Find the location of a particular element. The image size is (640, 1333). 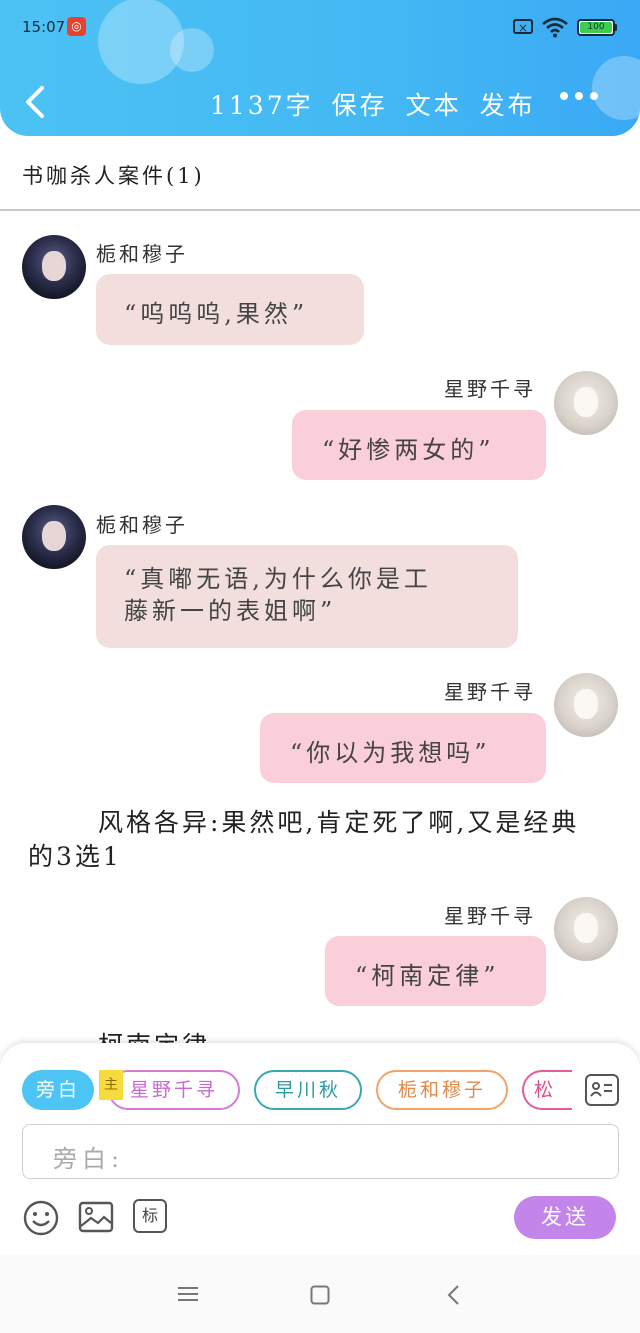

system-nav-bar is located at coordinates (320, 1294).